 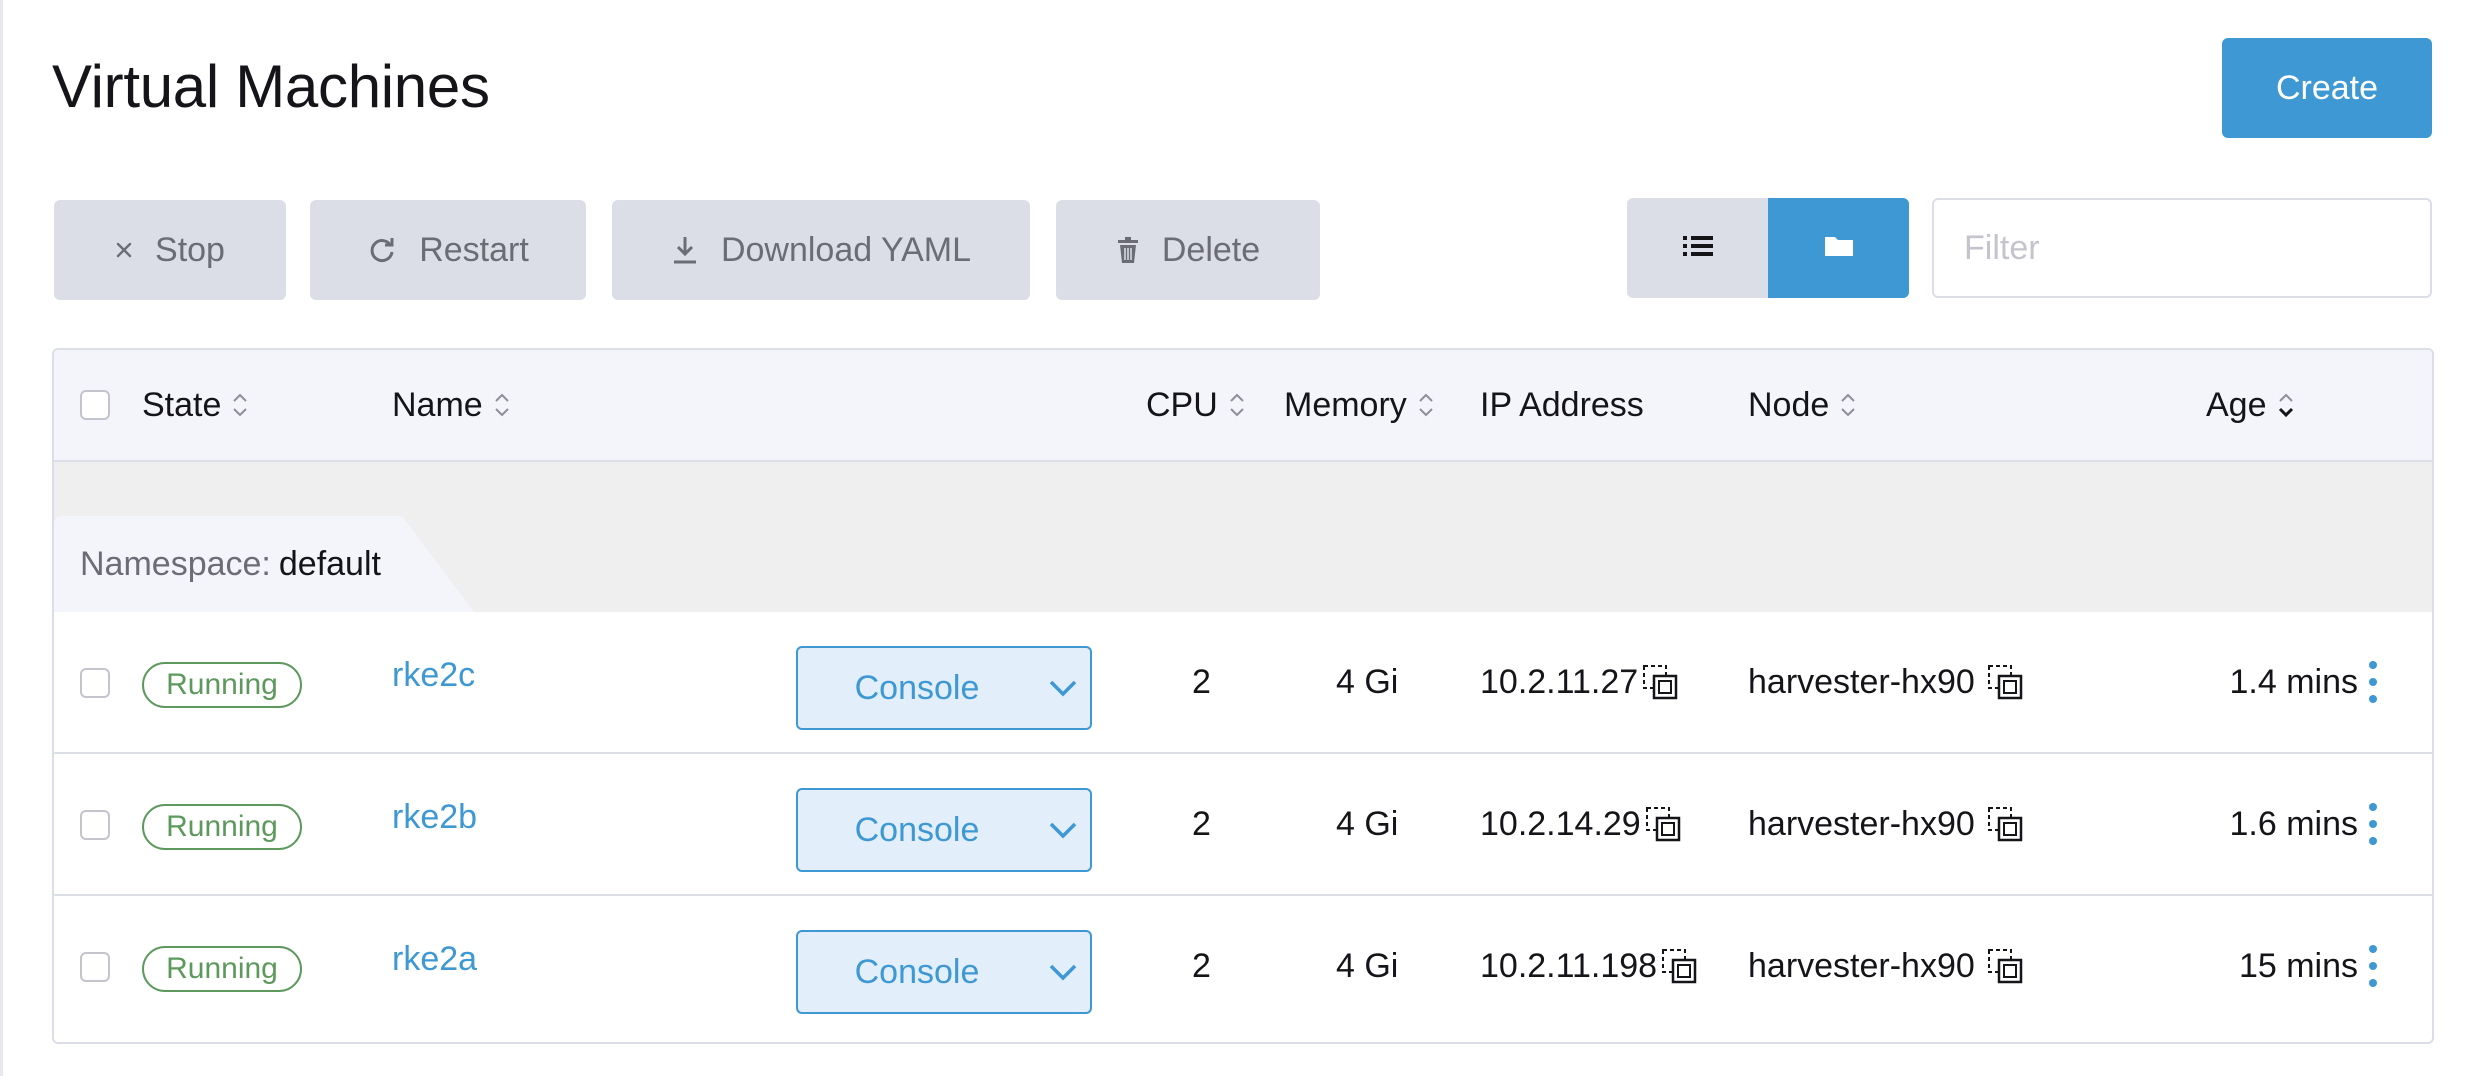 I want to click on folder-view-icon, so click(x=1839, y=248).